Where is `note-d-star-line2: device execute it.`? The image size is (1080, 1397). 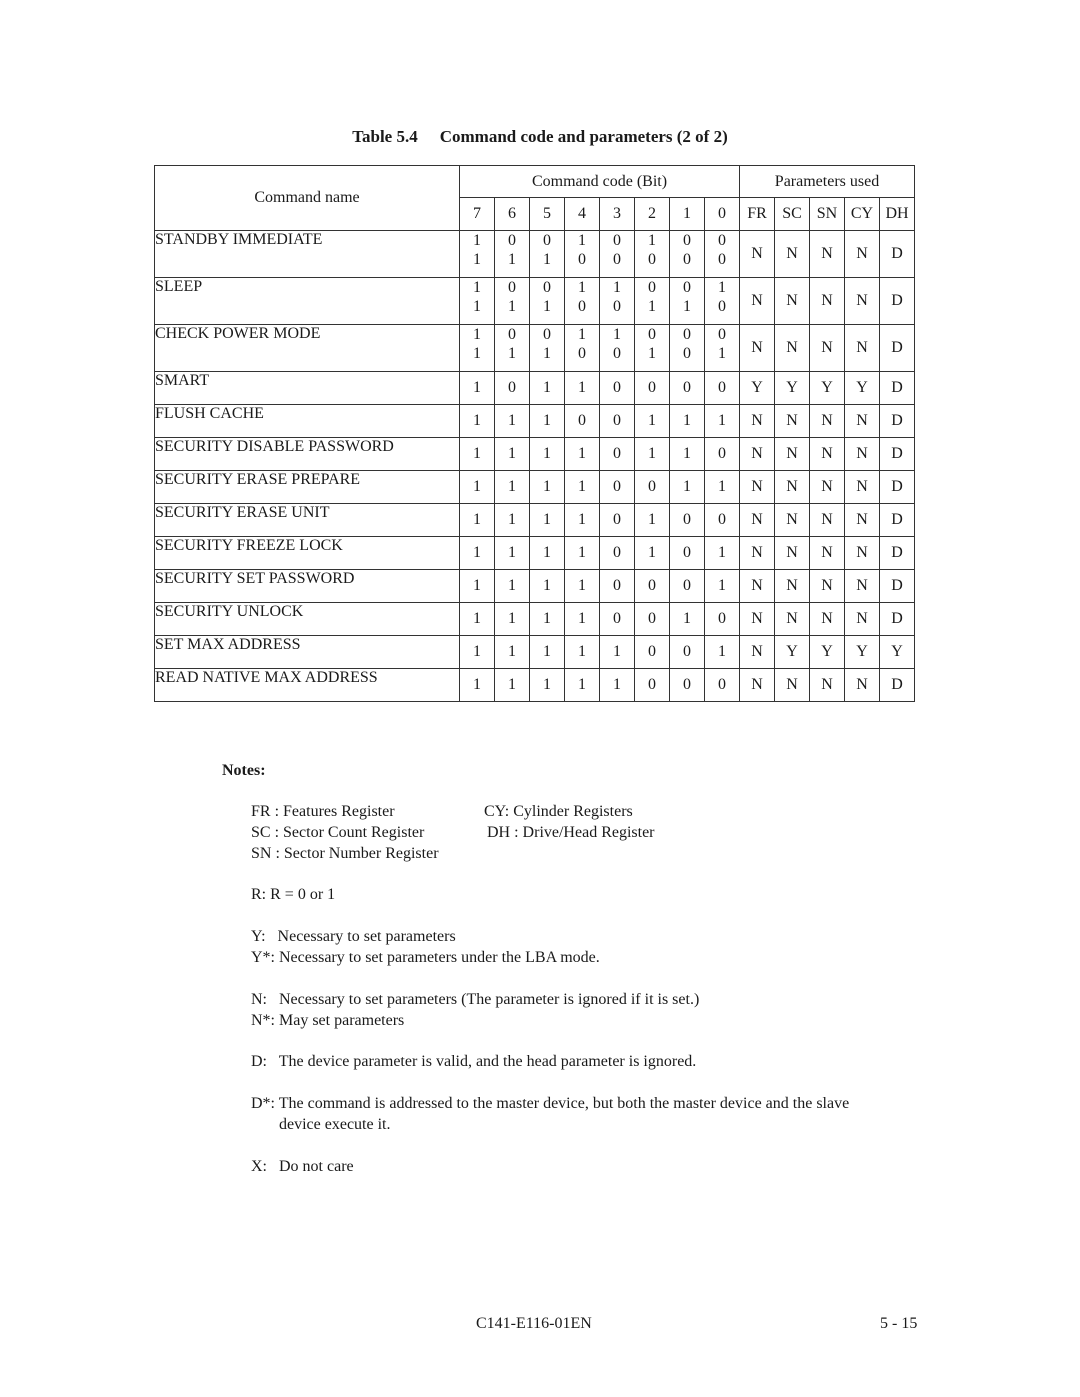 note-d-star-line2: device execute it. is located at coordinates (335, 1124).